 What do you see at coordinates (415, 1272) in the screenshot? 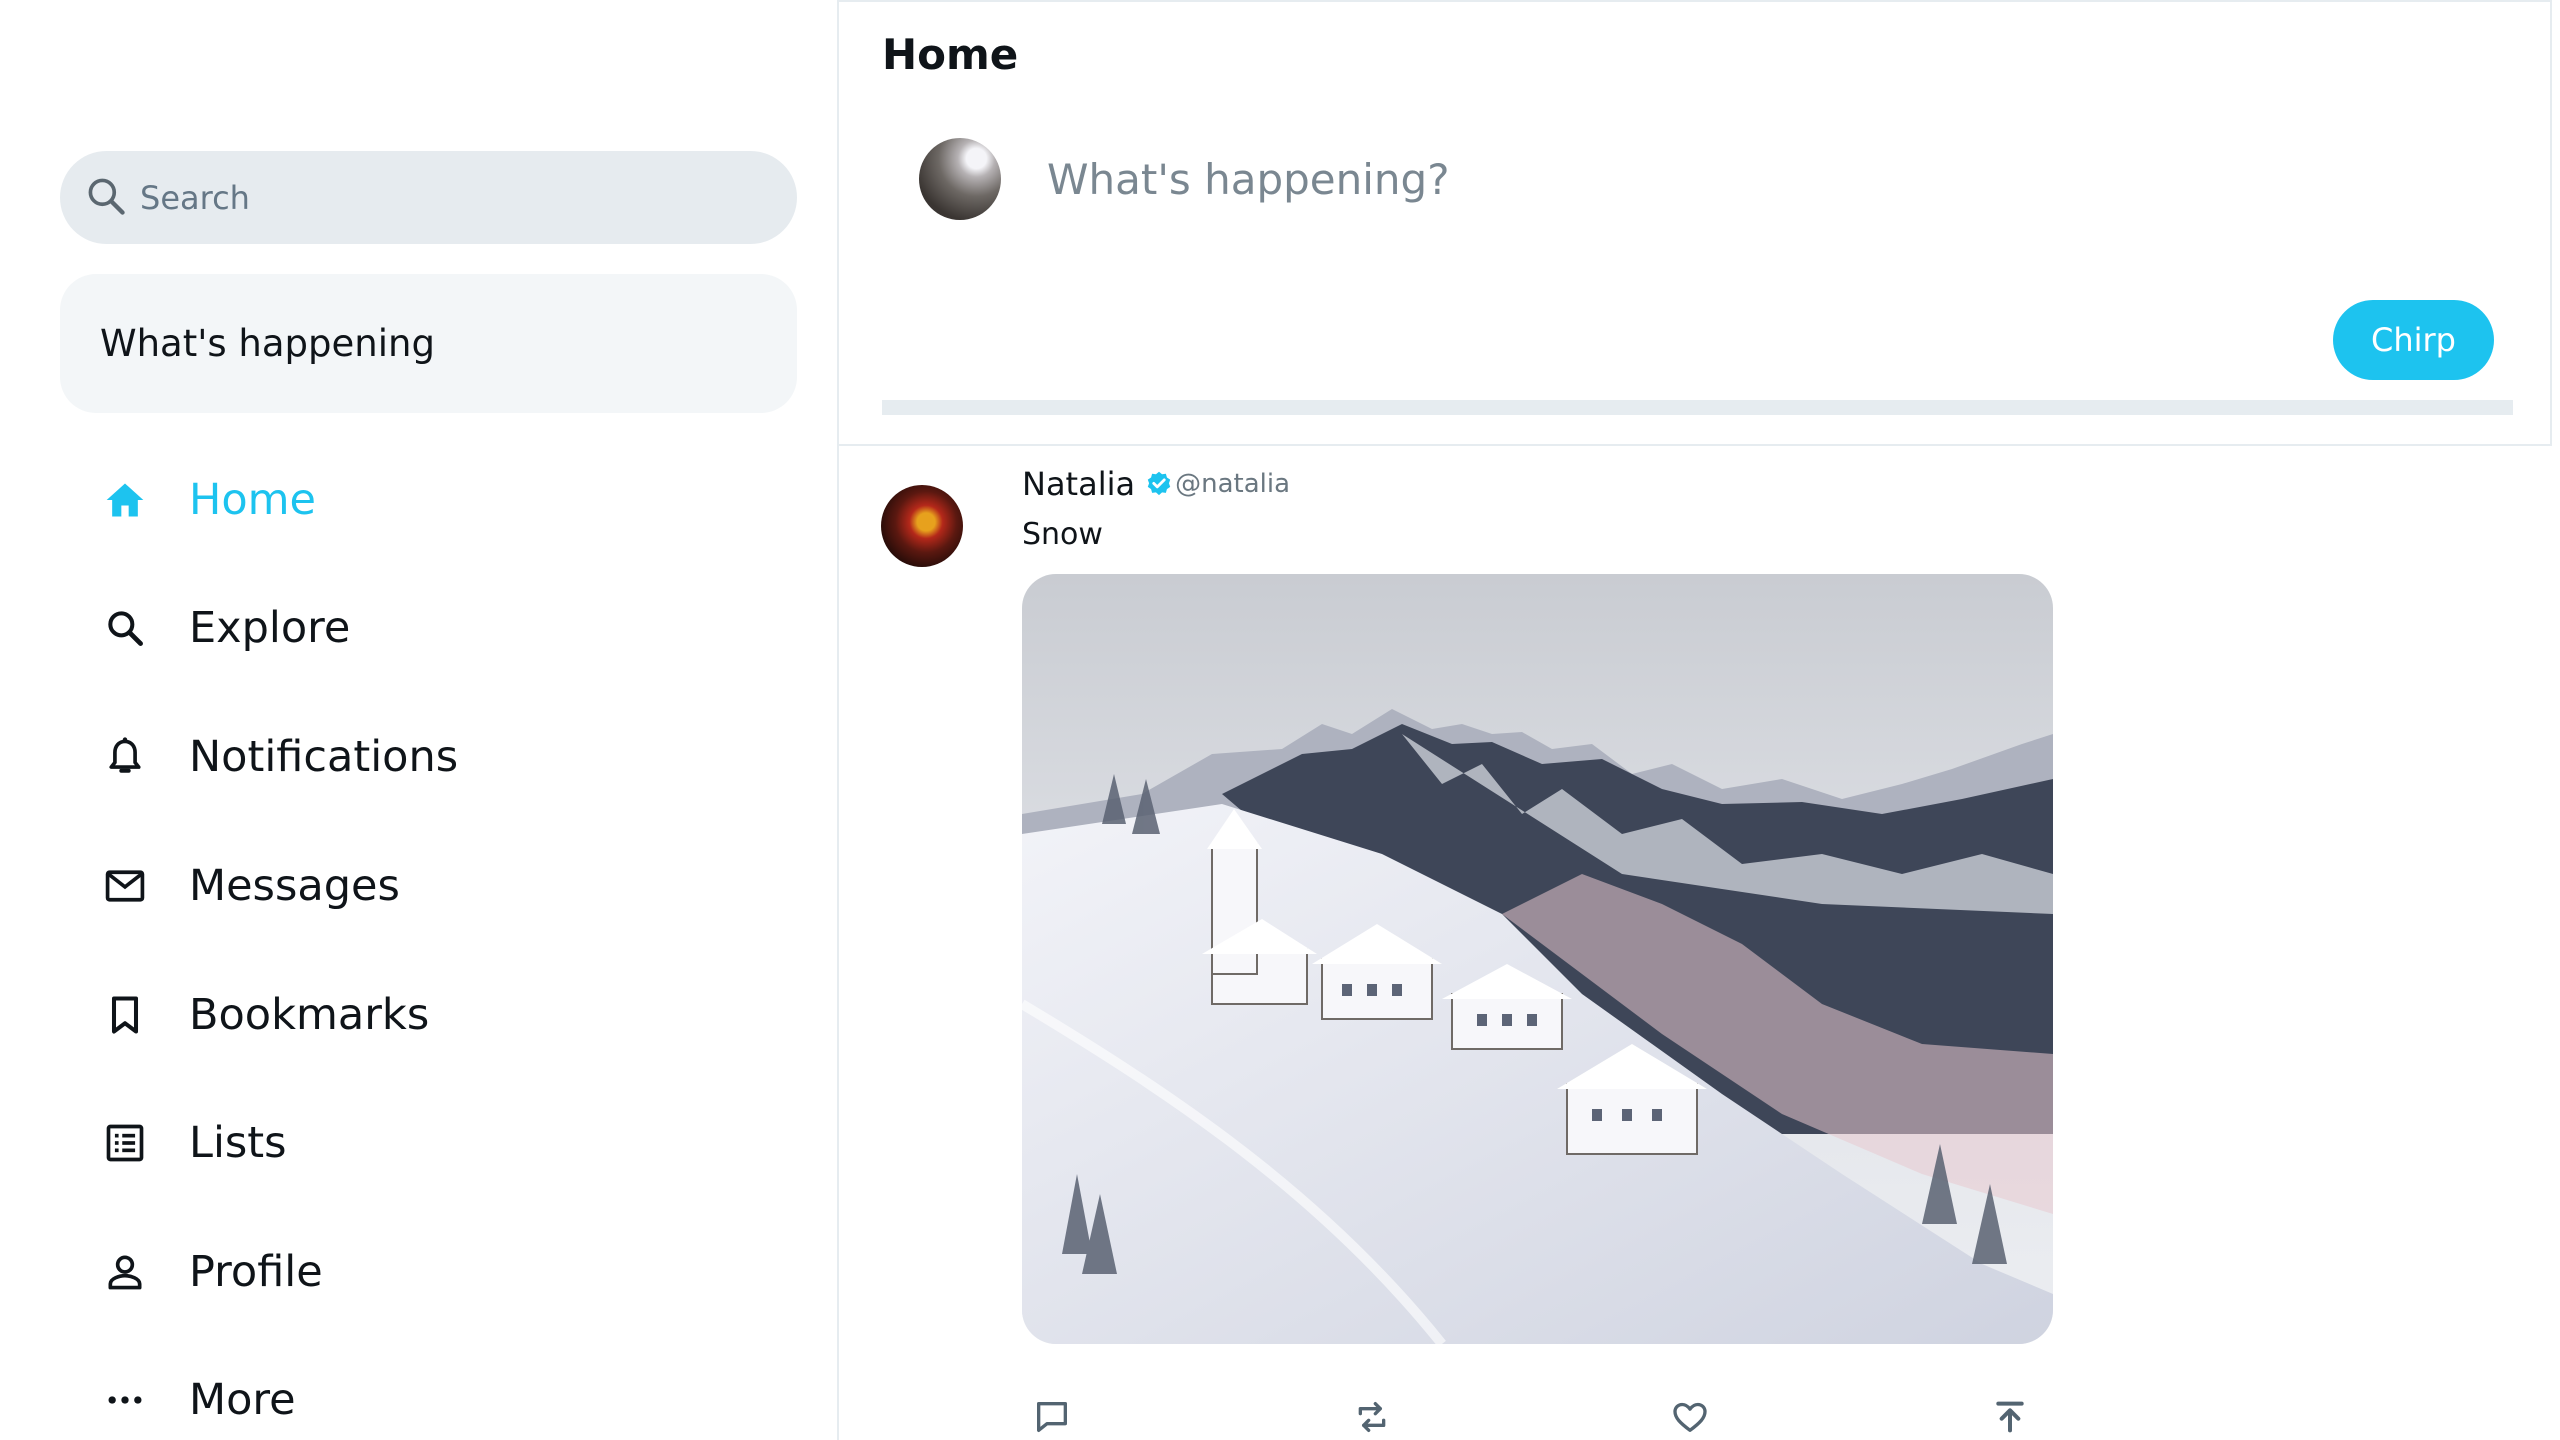
I see `nav-item-profile: Profile` at bounding box center [415, 1272].